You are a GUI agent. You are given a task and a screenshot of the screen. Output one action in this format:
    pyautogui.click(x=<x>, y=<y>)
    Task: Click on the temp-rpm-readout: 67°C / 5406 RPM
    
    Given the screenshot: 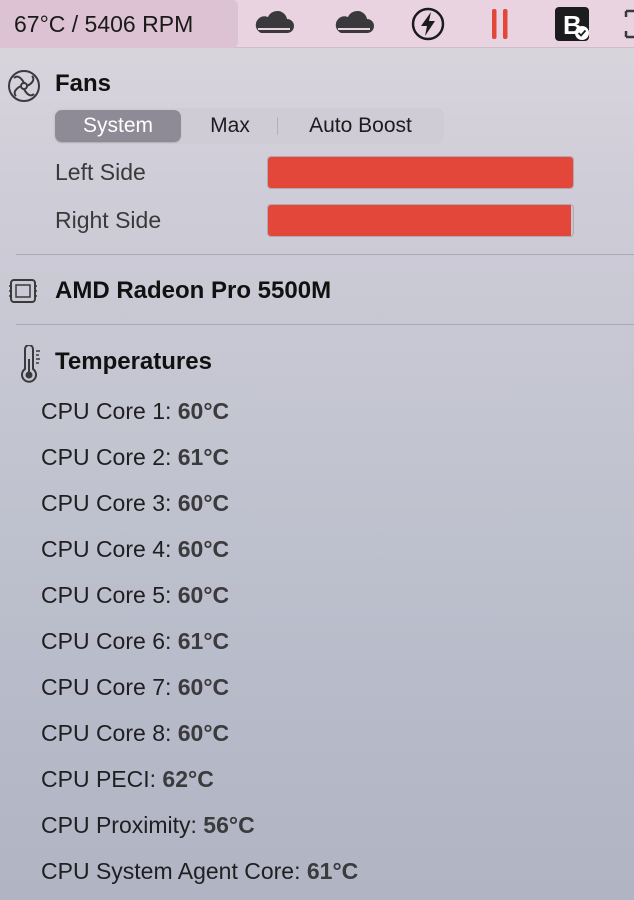 What is the action you would take?
    pyautogui.click(x=119, y=24)
    